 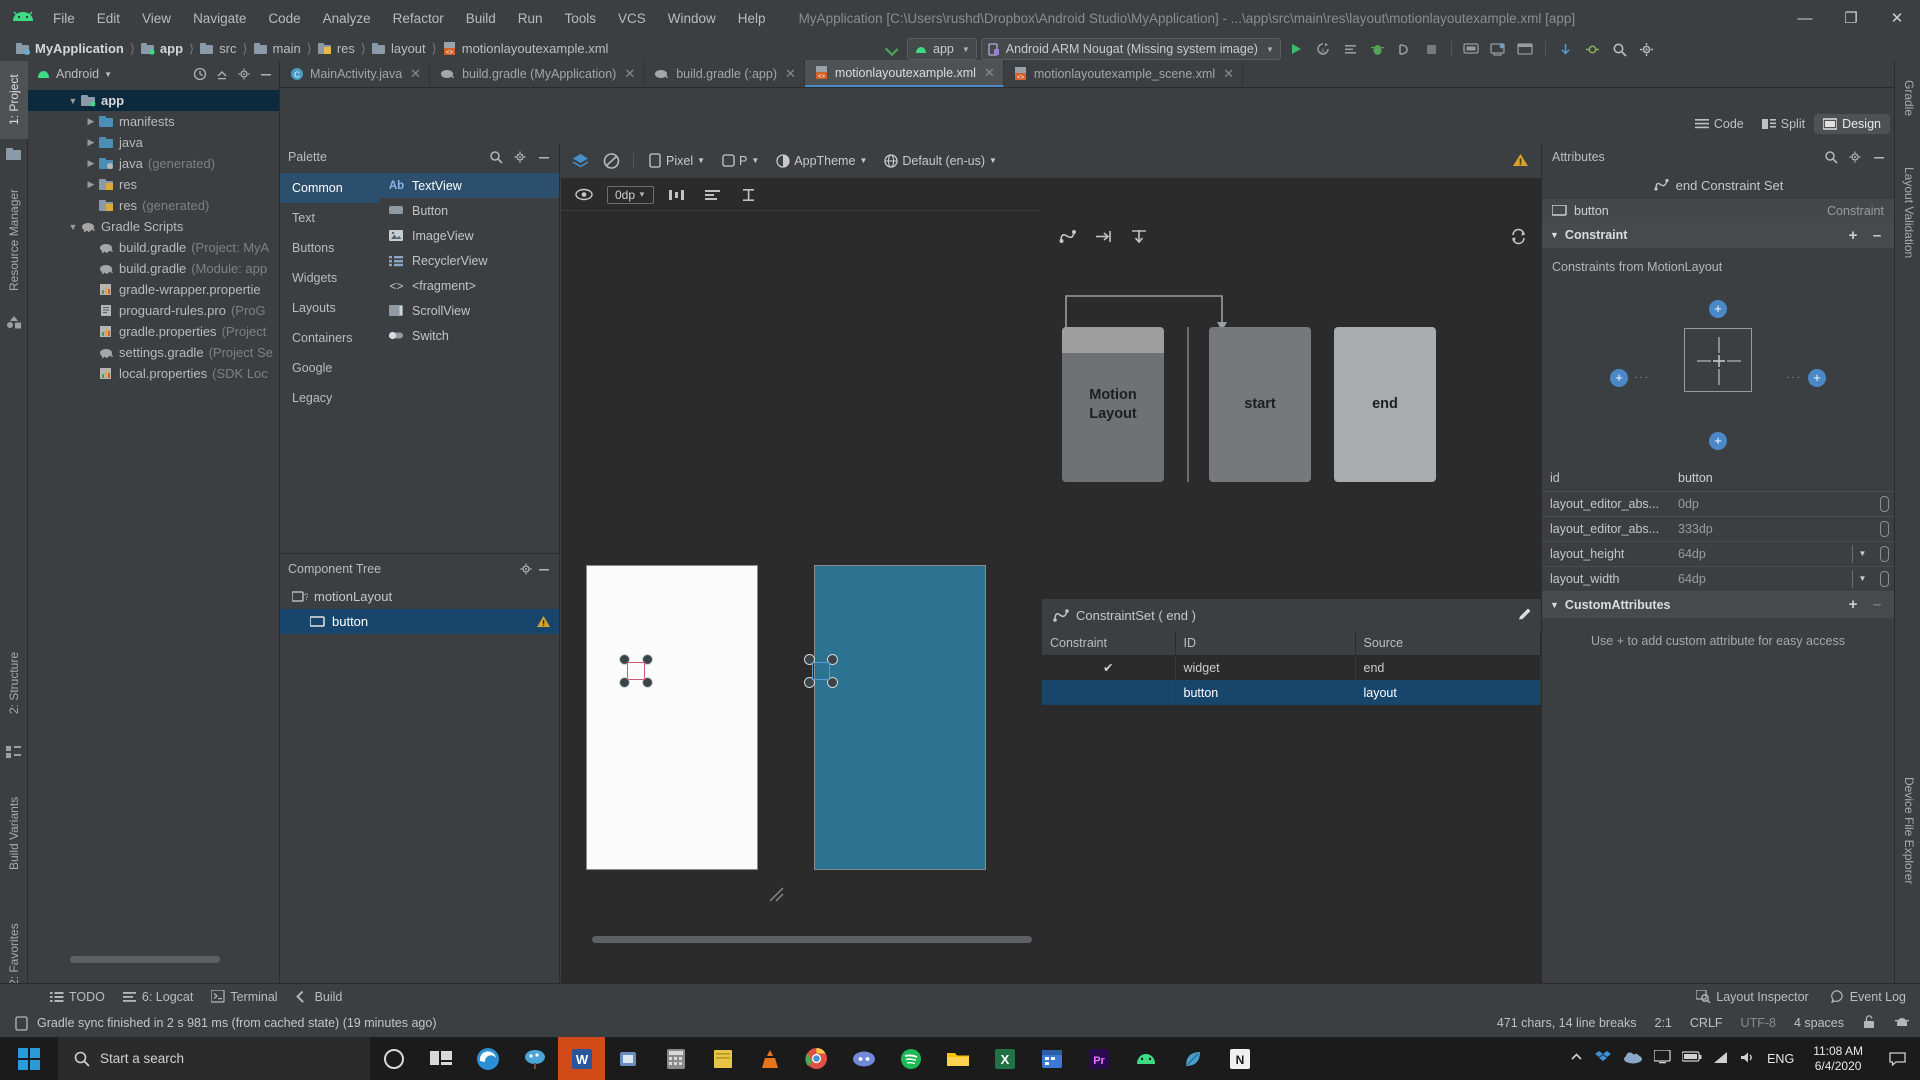 What do you see at coordinates (1817, 378) in the screenshot?
I see `constraint-add-right-button: +` at bounding box center [1817, 378].